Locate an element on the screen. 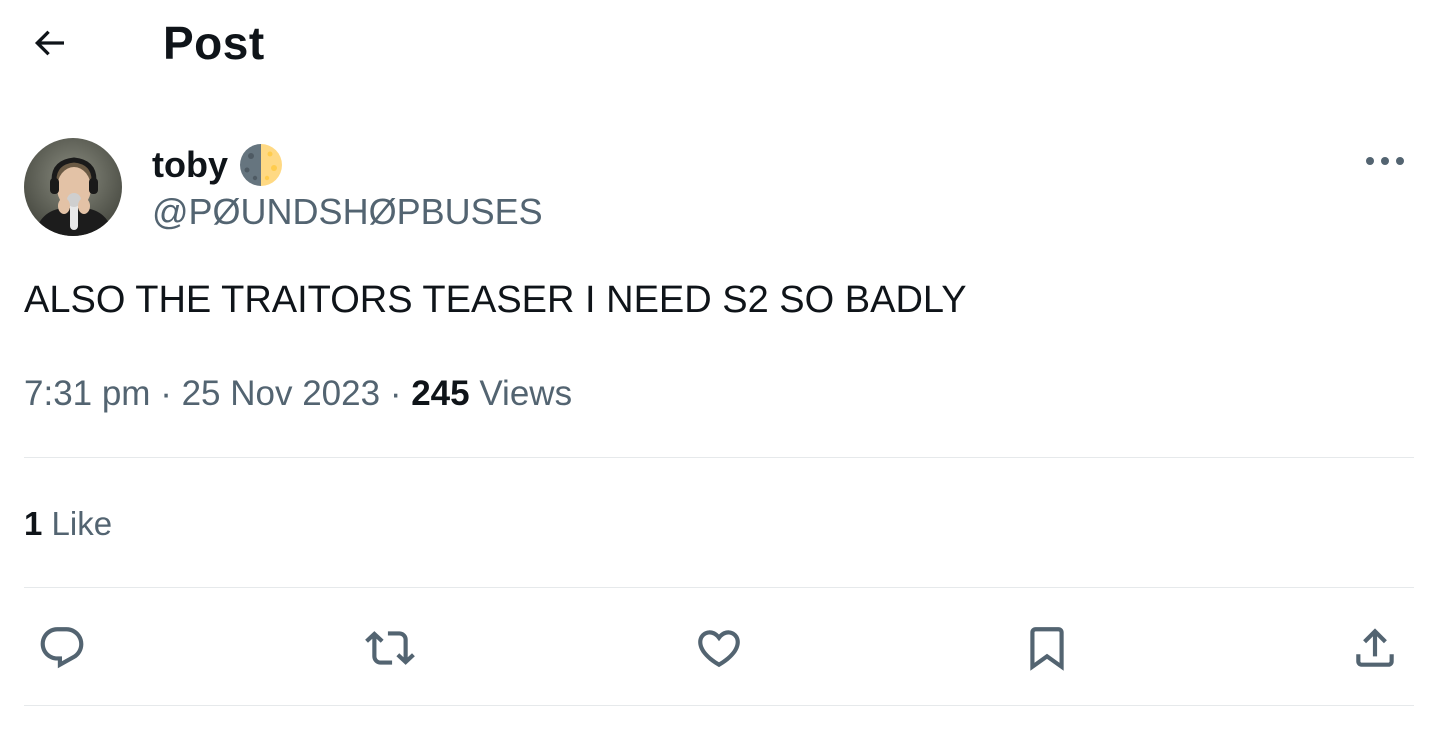 The width and height of the screenshot is (1440, 751). repost-icon is located at coordinates (390, 648).